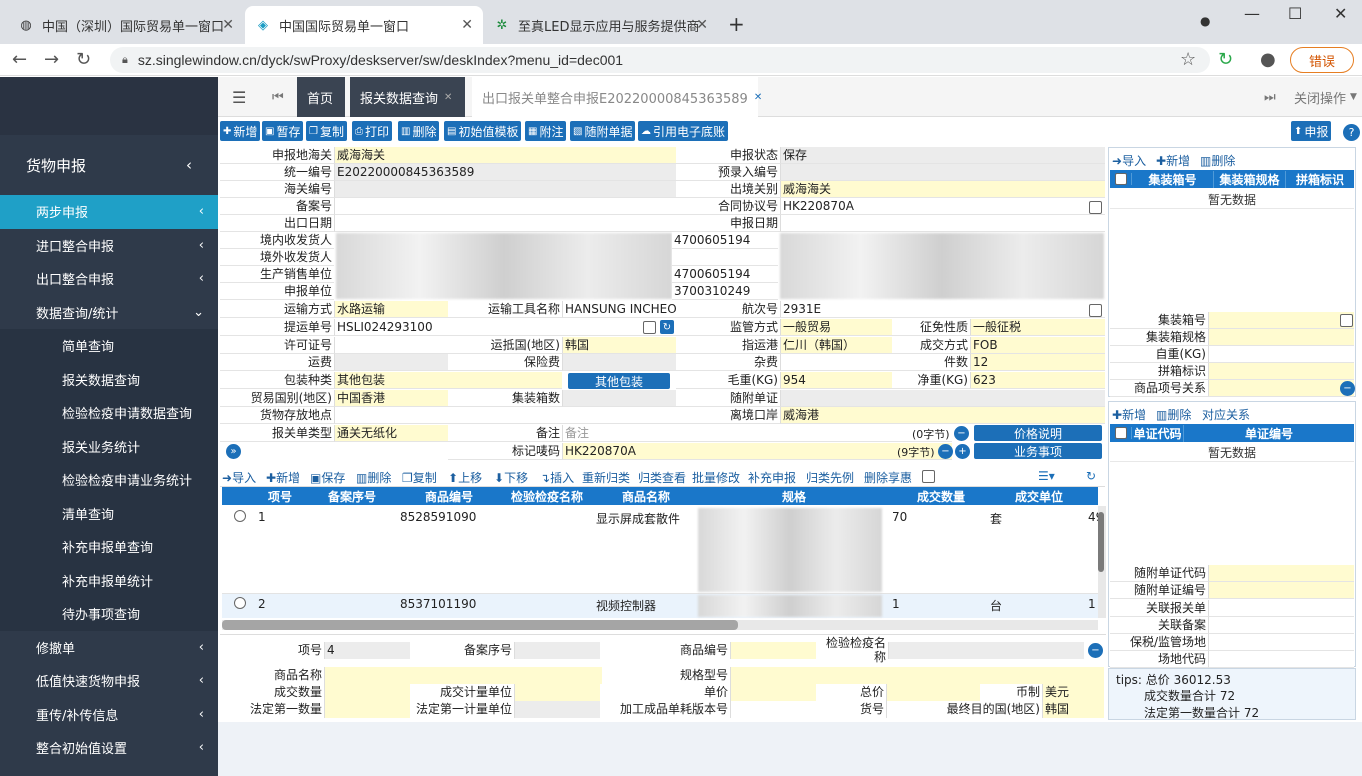  I want to click on tab-search-icon: ●, so click(1205, 21).